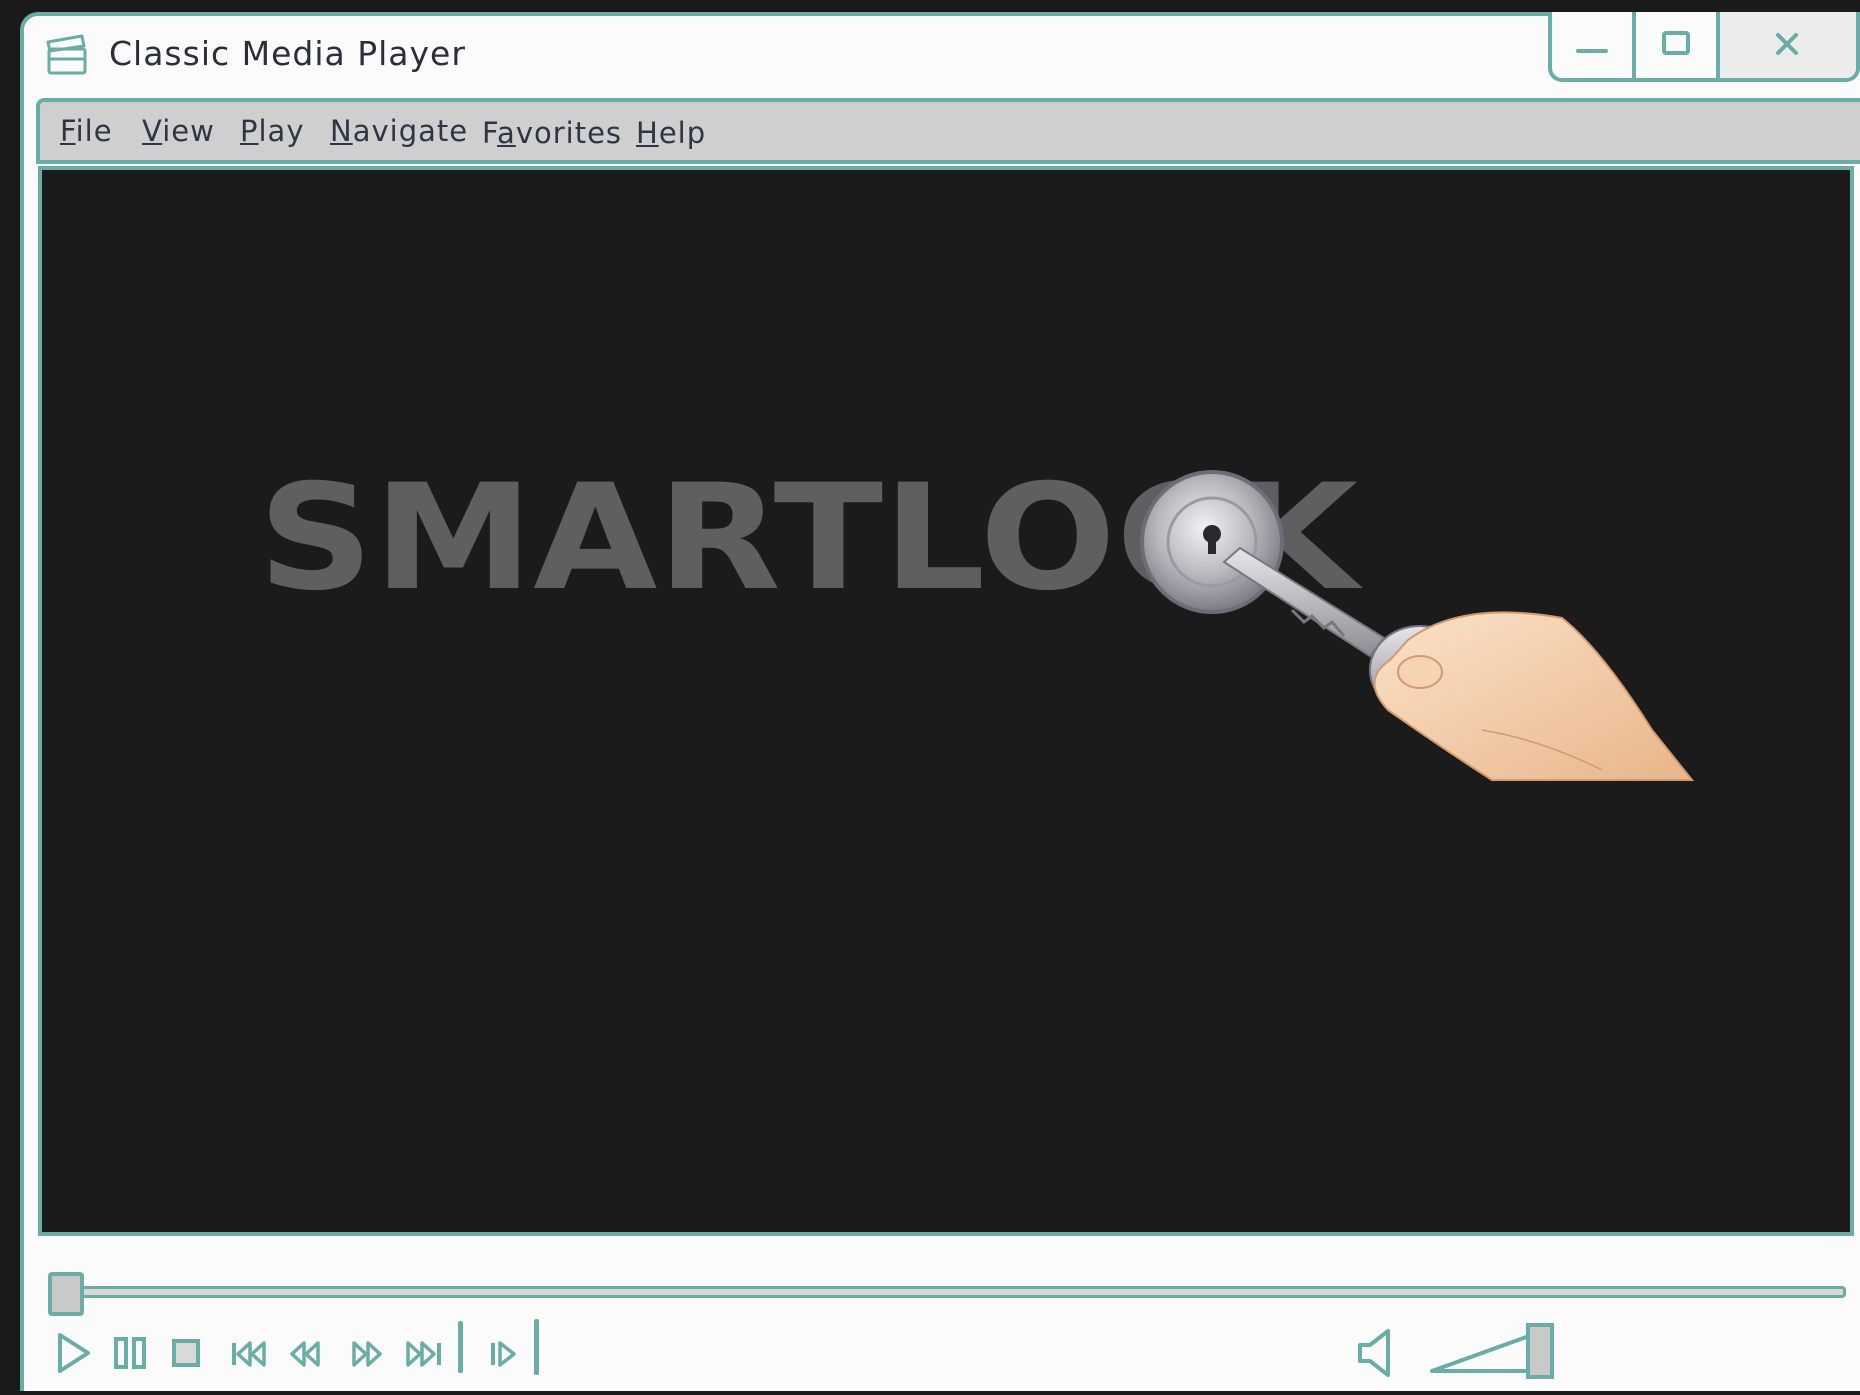  Describe the element at coordinates (94, 131) in the screenshot. I see `menu-file-label: ile` at that location.